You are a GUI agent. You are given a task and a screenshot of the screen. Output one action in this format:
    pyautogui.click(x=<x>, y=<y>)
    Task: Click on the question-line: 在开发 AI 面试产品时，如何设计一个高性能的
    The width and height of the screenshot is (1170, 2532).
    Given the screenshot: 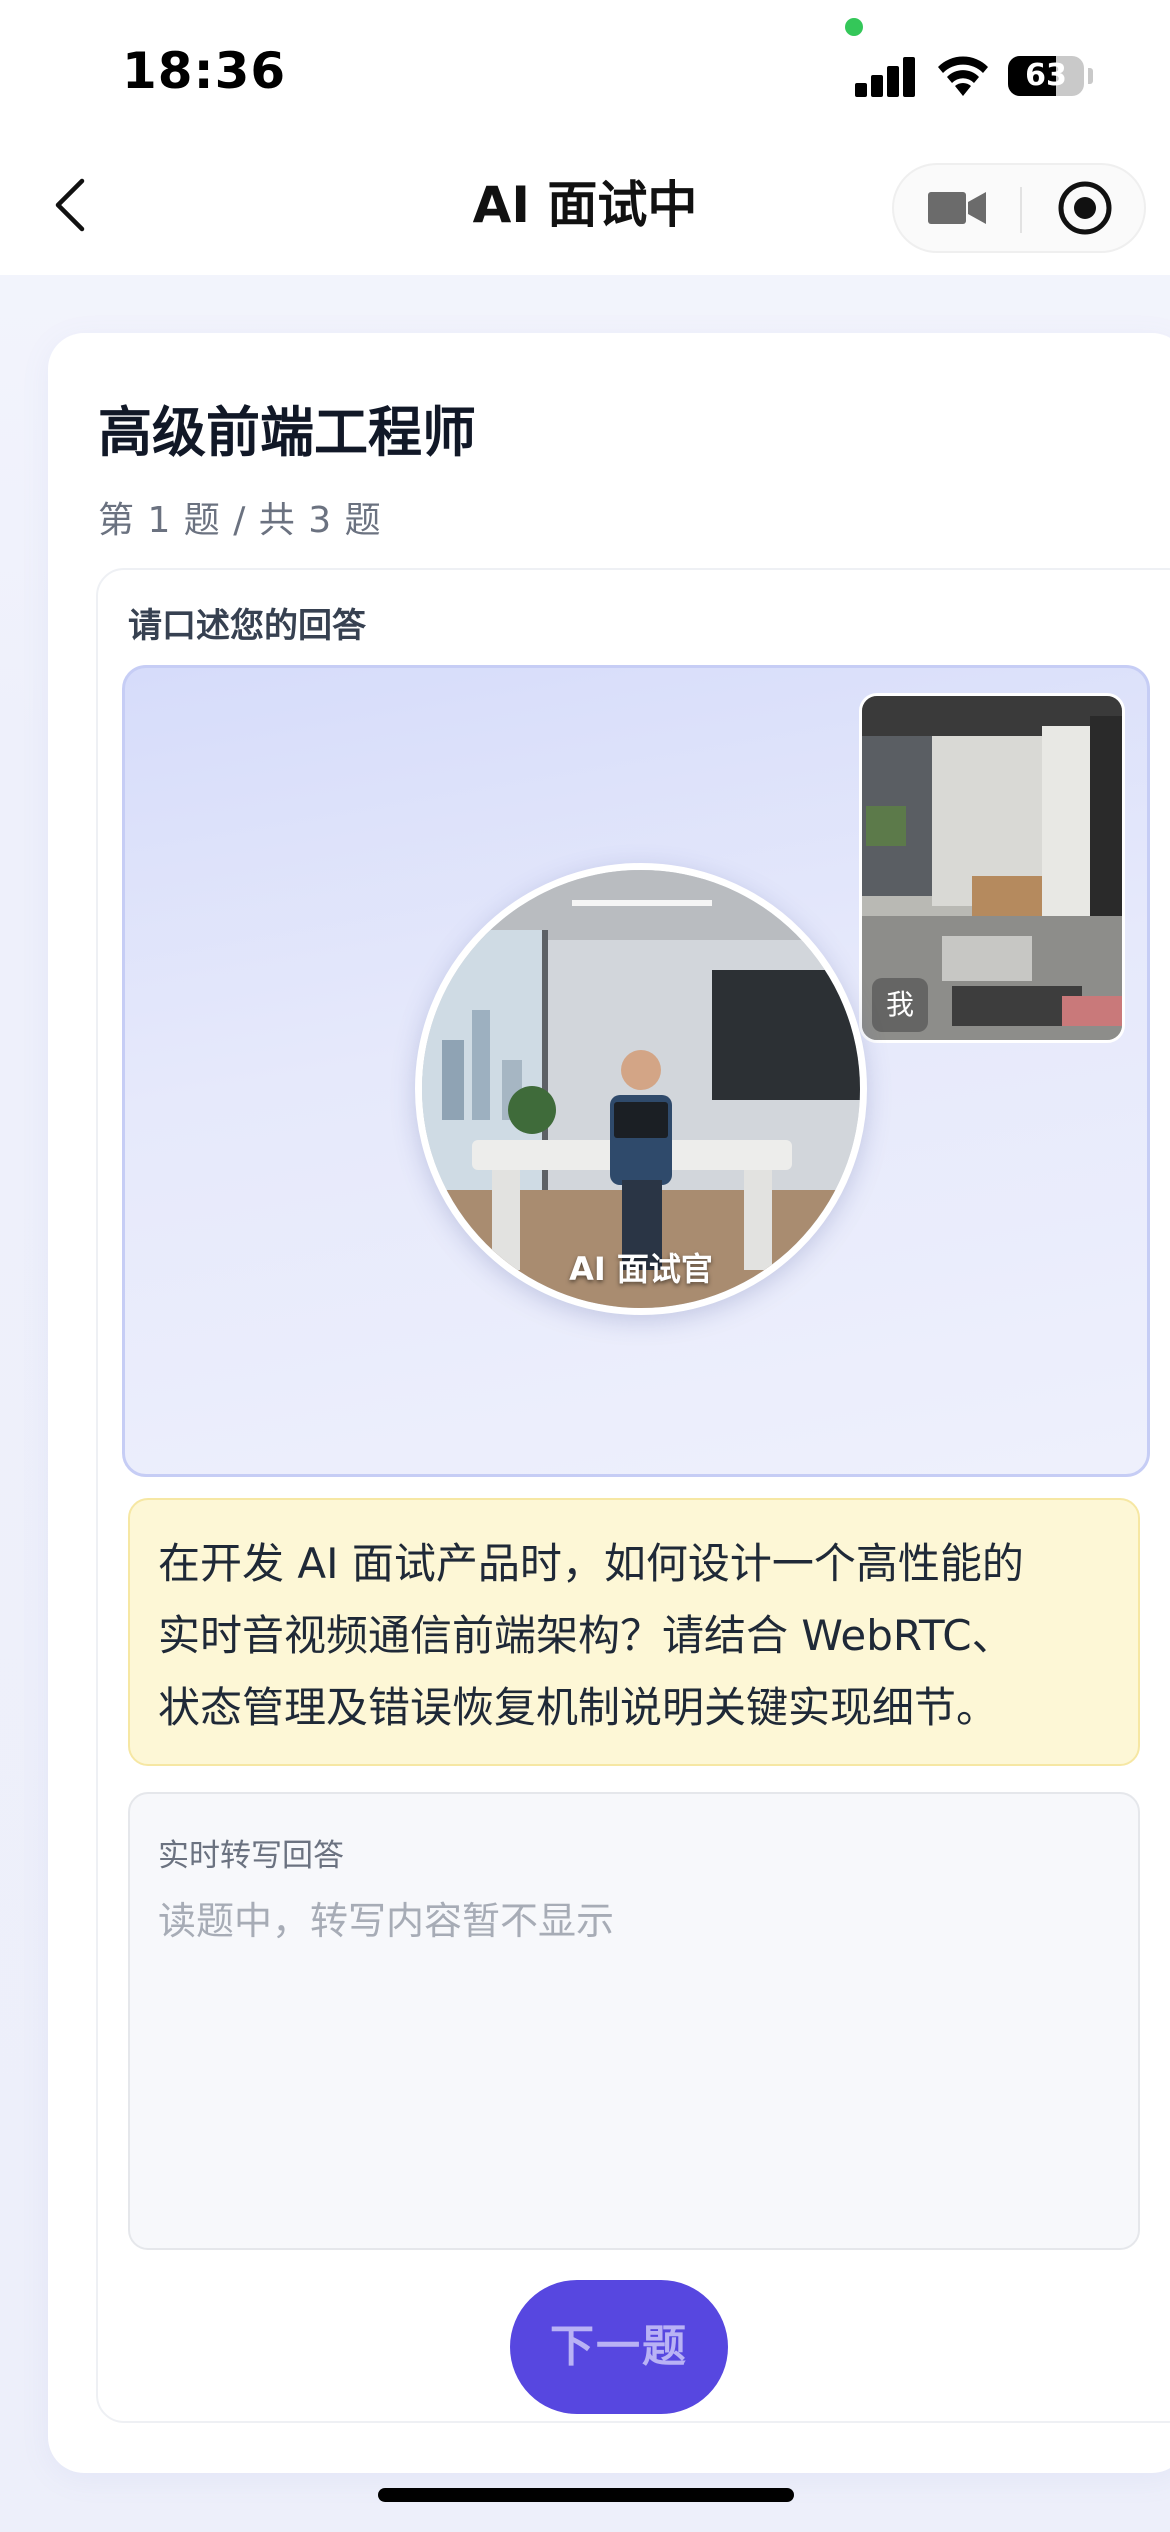 What is the action you would take?
    pyautogui.click(x=591, y=1563)
    